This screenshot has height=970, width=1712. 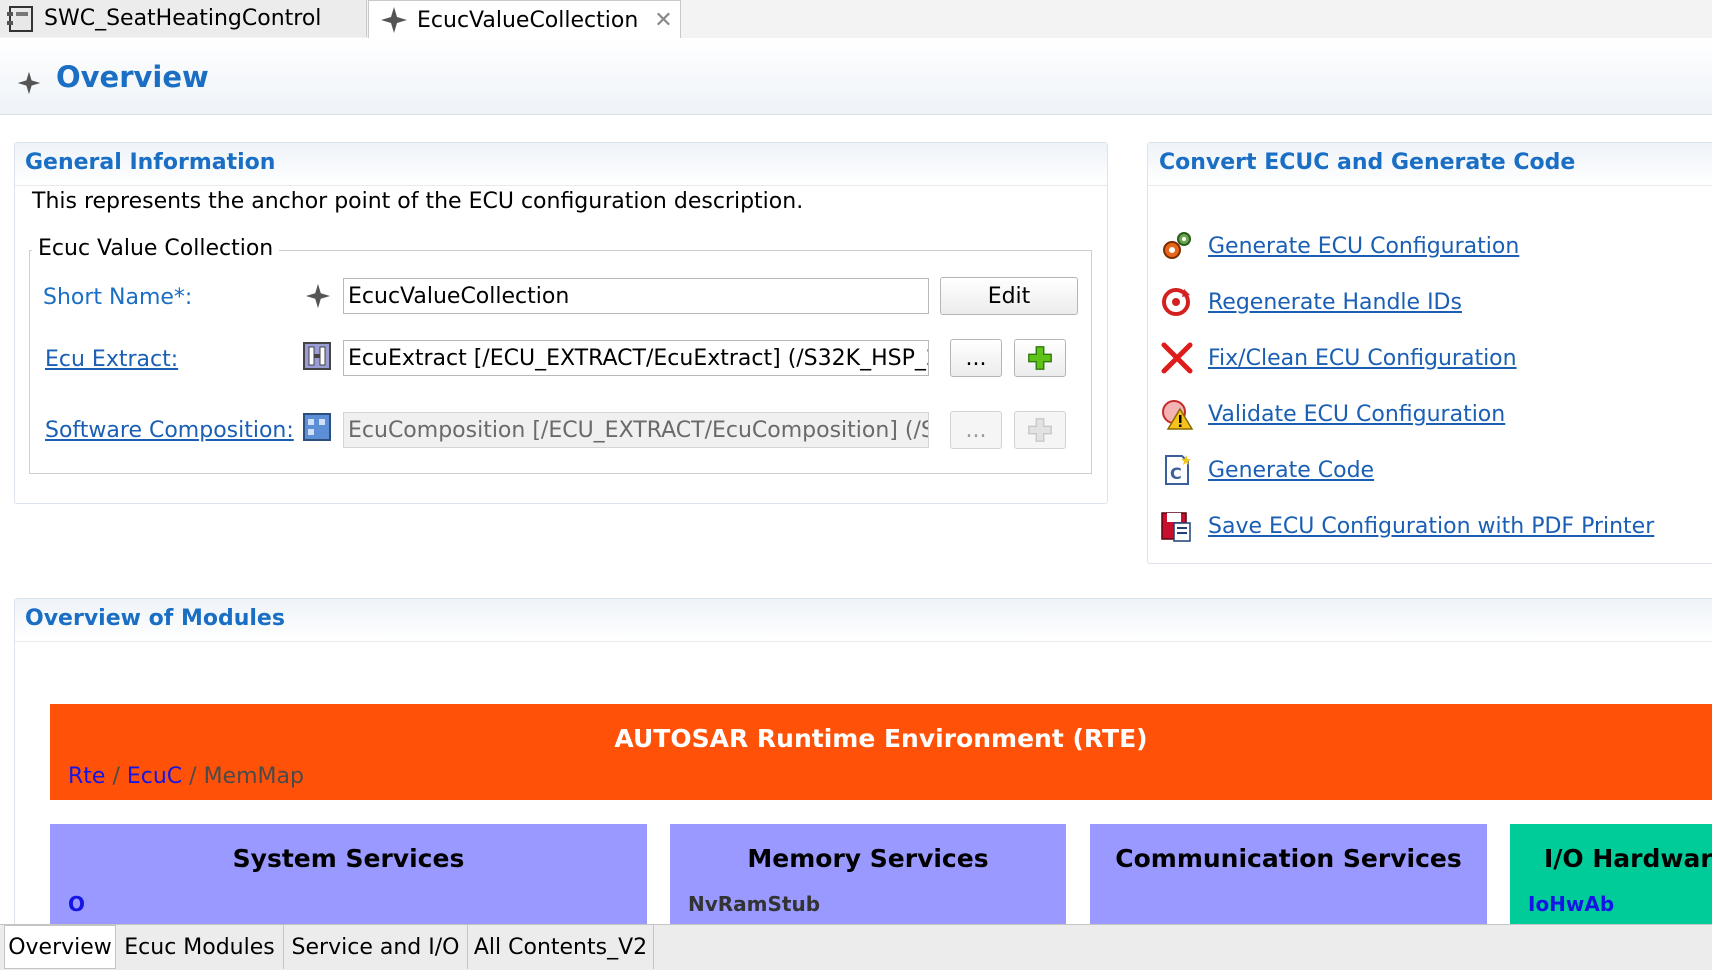 I want to click on pdf-save-icon, so click(x=1176, y=527).